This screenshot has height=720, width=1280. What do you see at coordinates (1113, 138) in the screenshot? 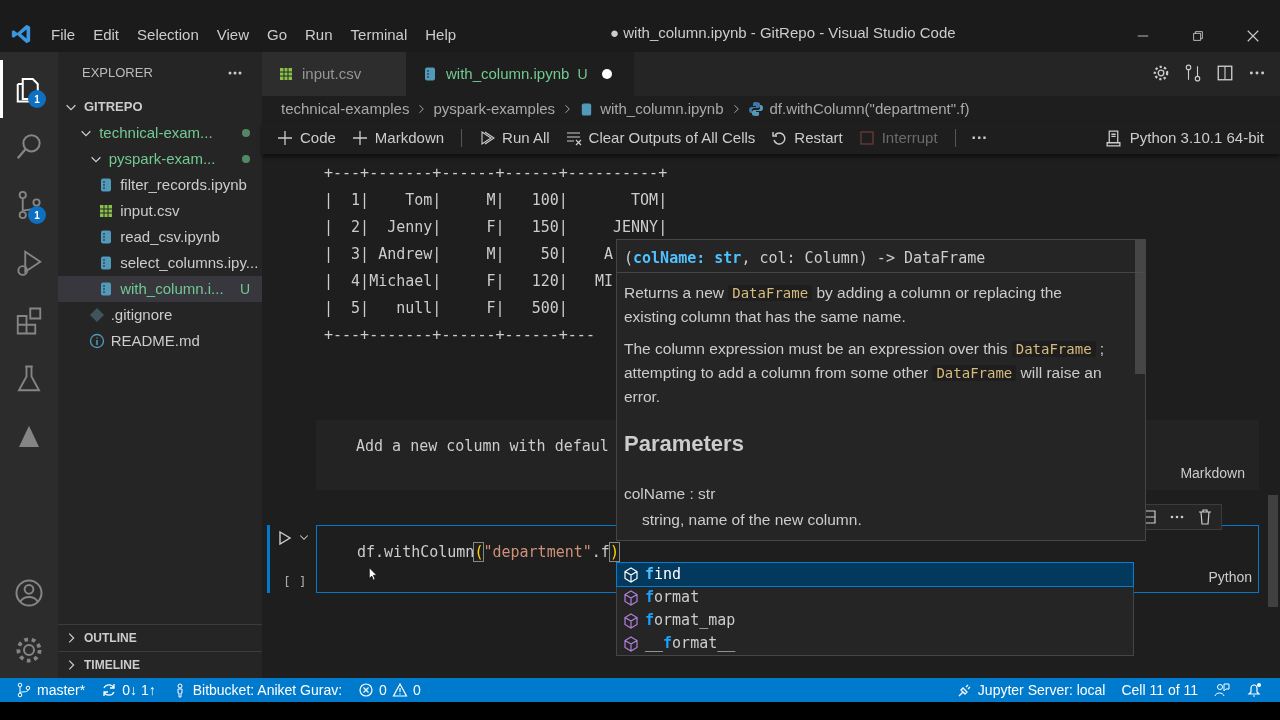
I see `server-icon` at bounding box center [1113, 138].